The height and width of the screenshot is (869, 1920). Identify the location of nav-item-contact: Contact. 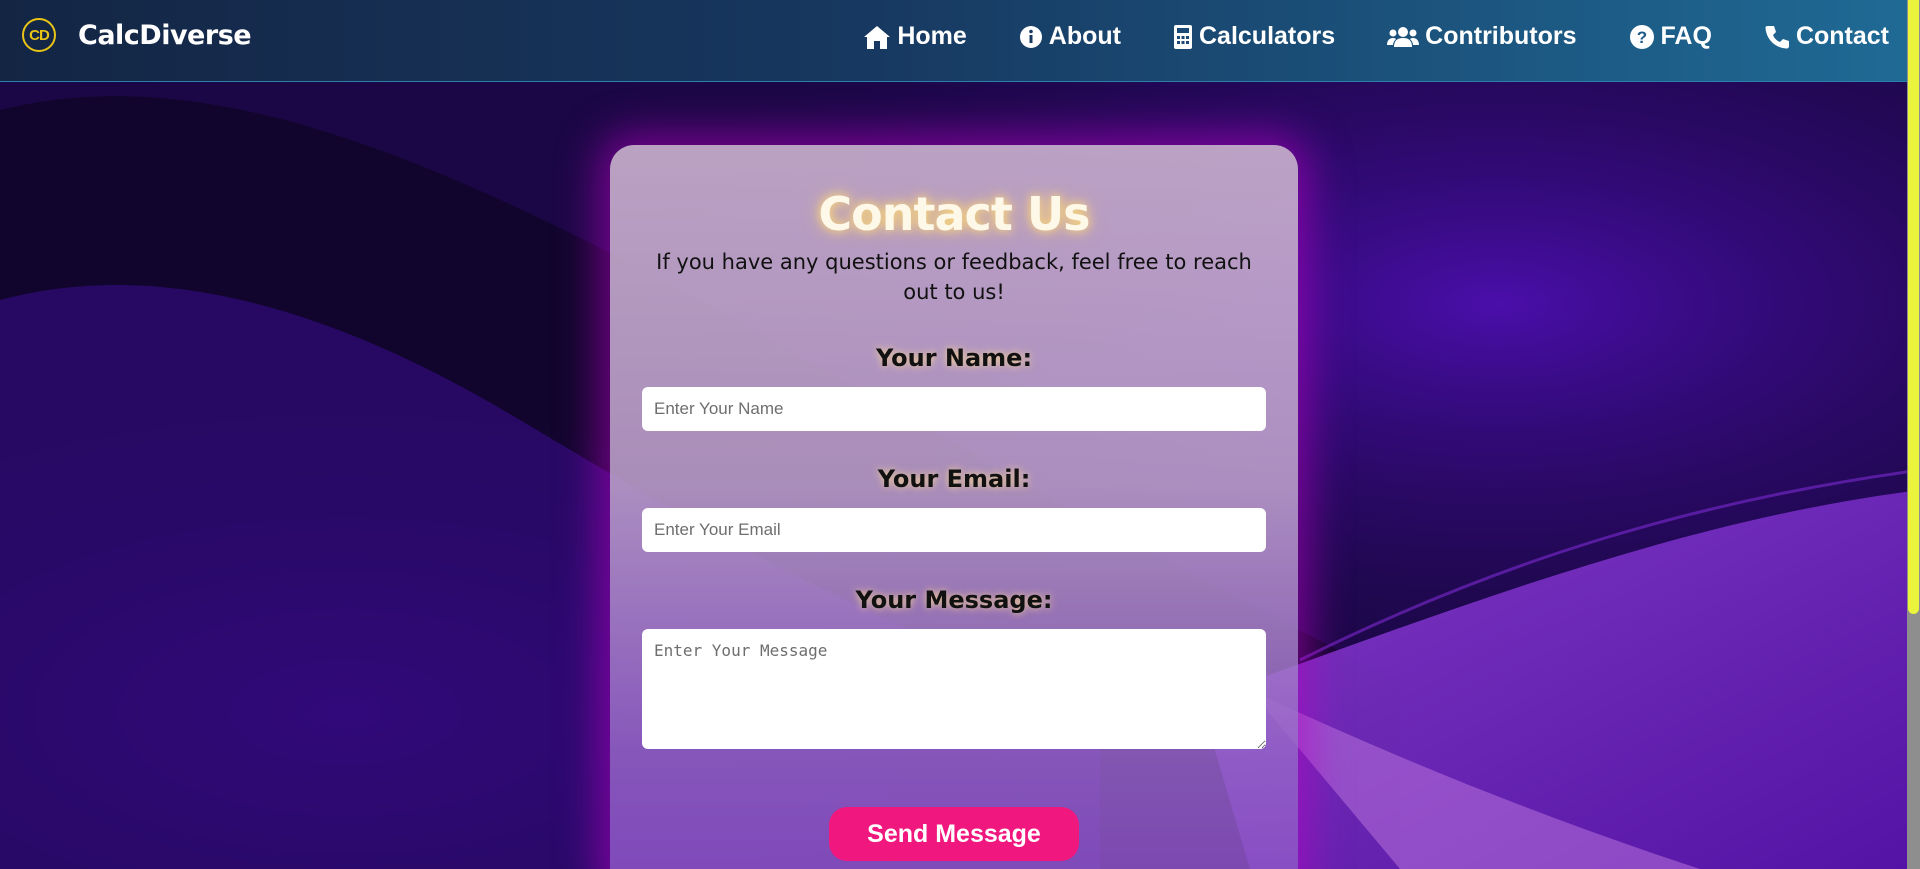
(1826, 36).